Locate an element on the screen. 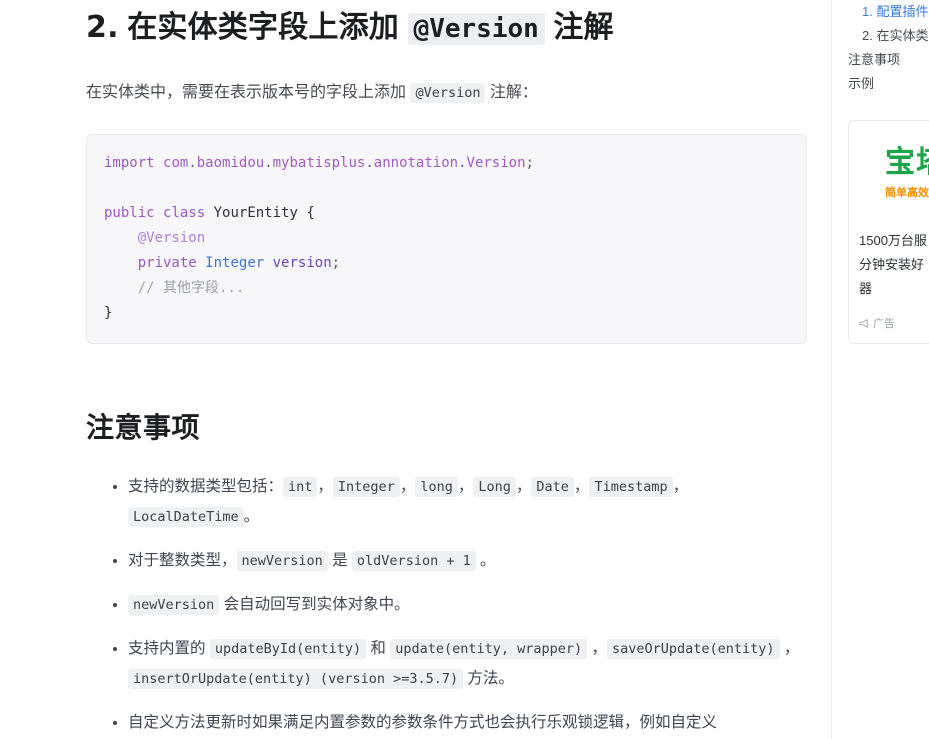 The width and height of the screenshot is (929, 739). lead-paragraph: 在实体类中，需要在表示版本号的字段上添加 @Version 注解： is located at coordinates (446, 93).